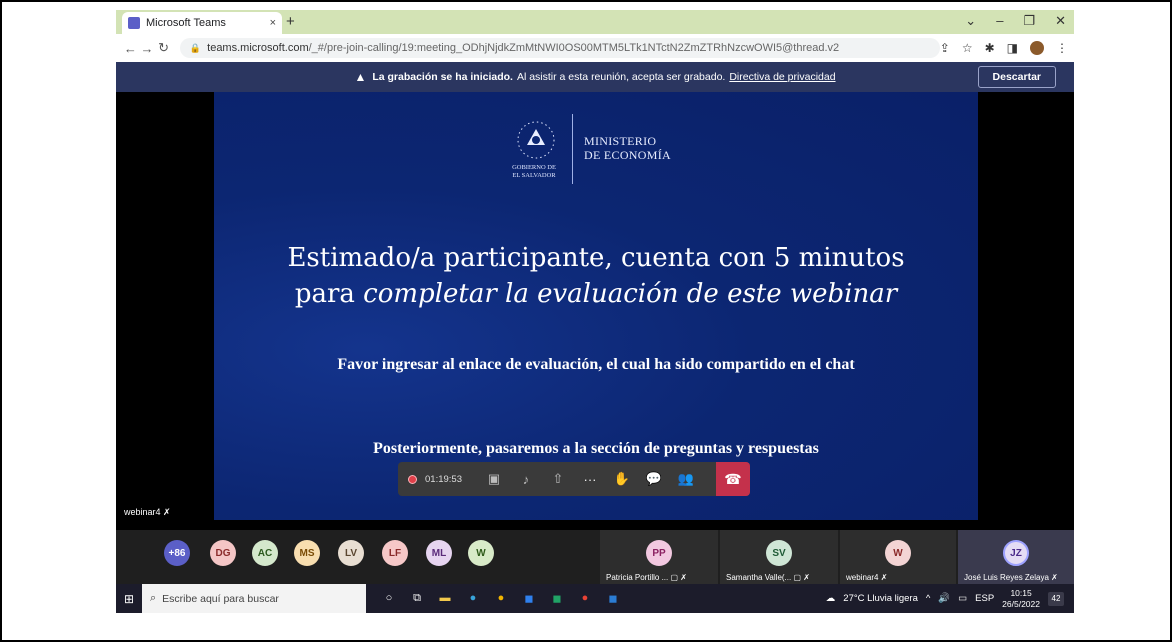 The image size is (1172, 642). What do you see at coordinates (585, 598) in the screenshot?
I see `chrome-active-icon: ●` at bounding box center [585, 598].